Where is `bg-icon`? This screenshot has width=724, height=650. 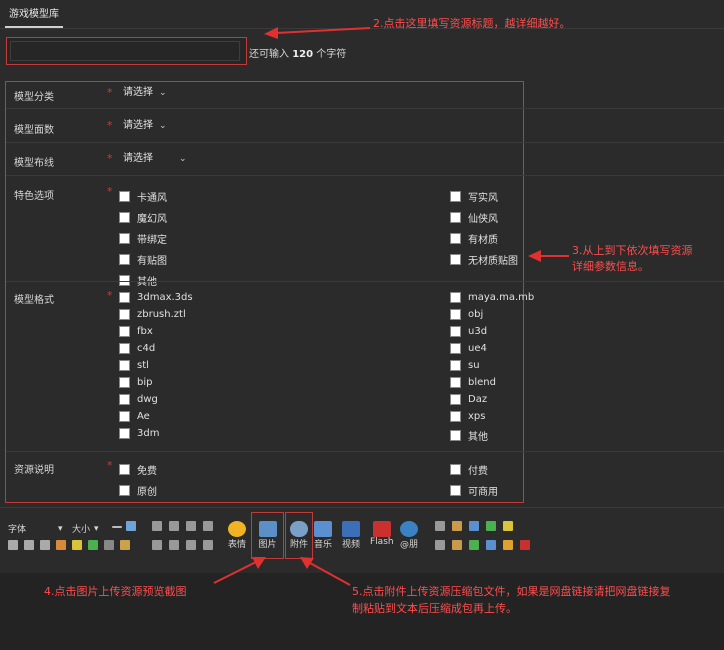 bg-icon is located at coordinates (508, 545).